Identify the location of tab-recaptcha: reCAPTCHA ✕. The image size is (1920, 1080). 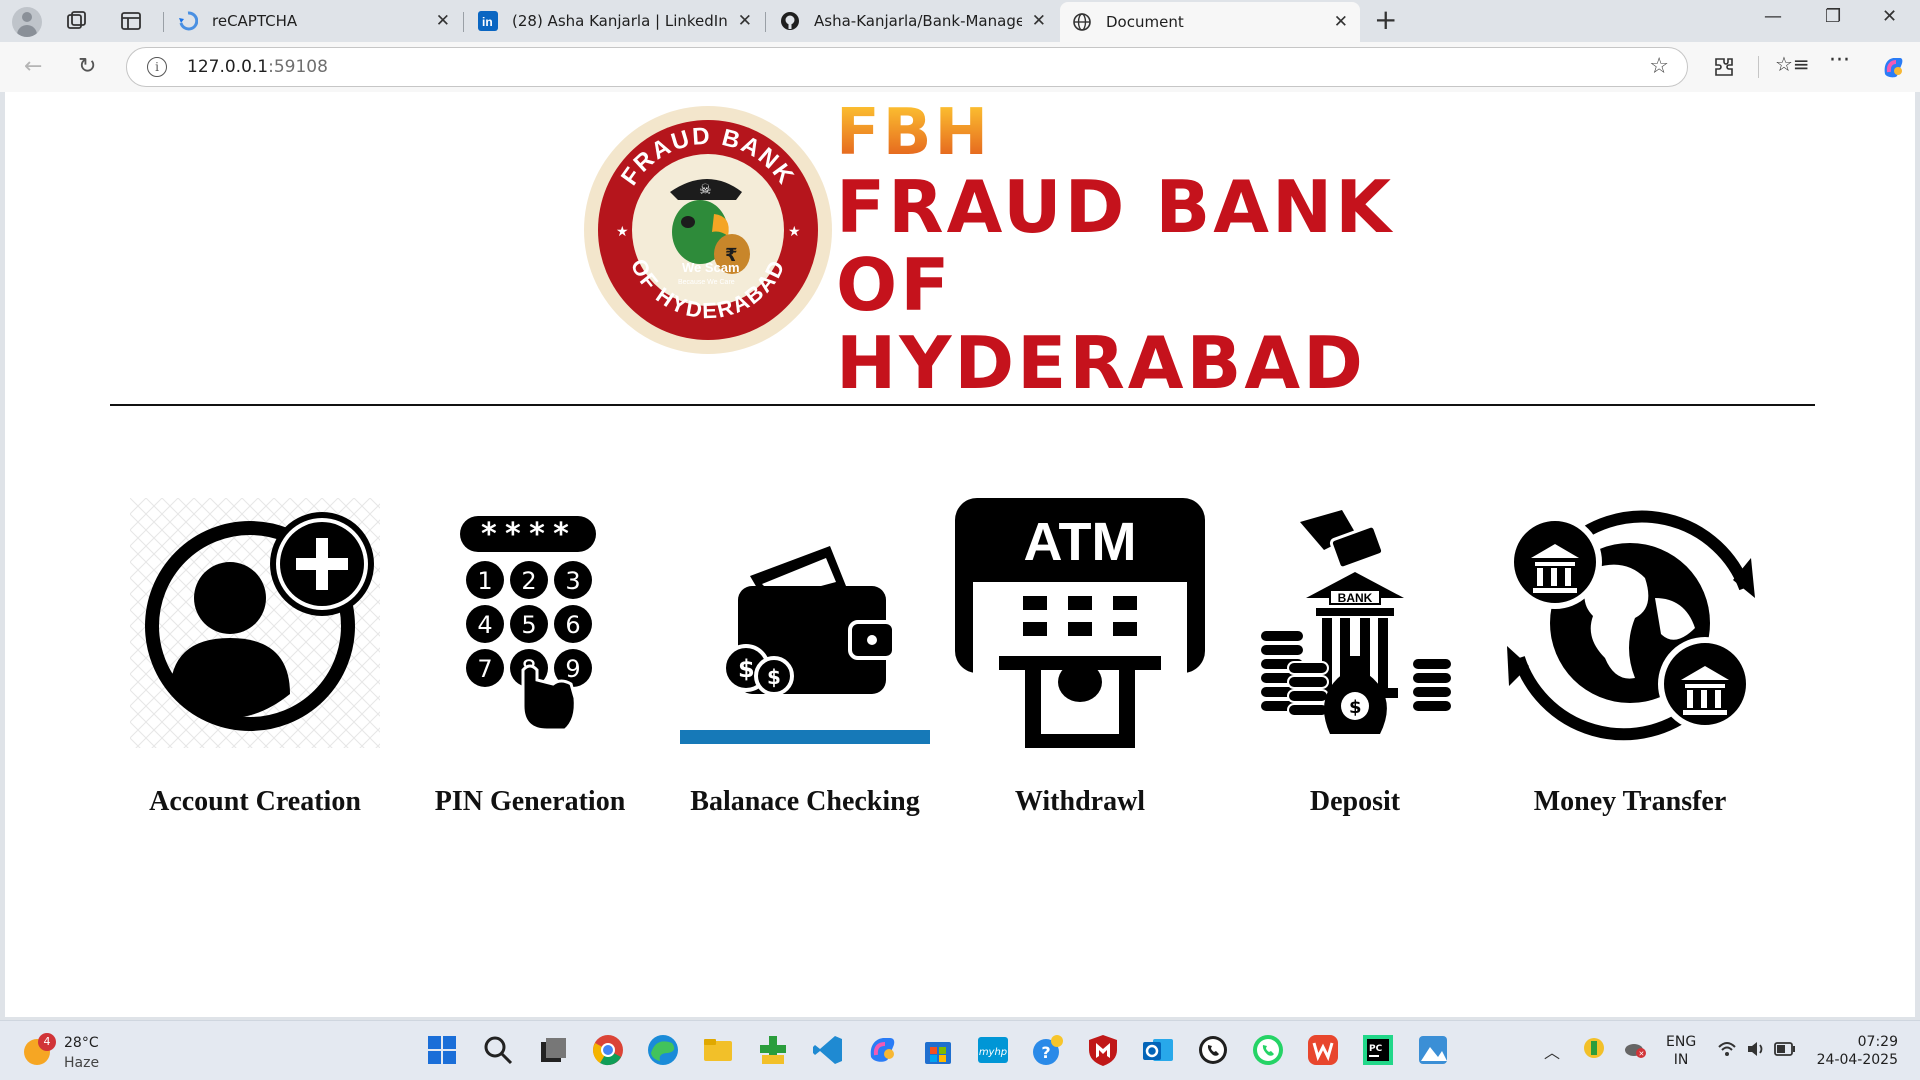
(314, 21).